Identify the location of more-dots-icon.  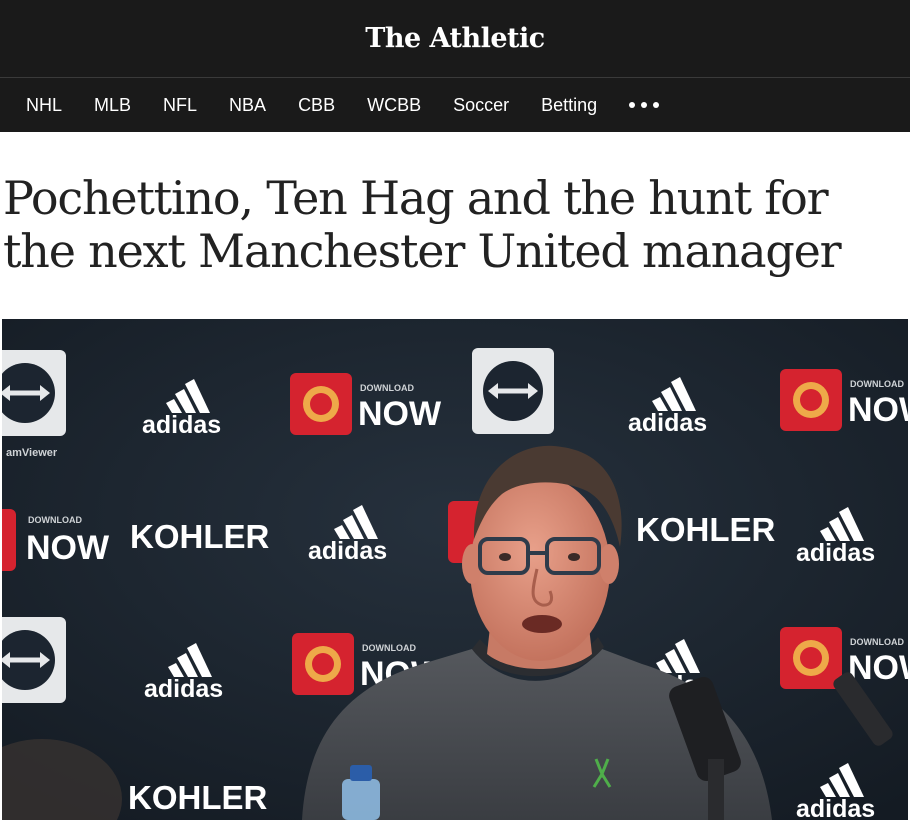
(644, 105).